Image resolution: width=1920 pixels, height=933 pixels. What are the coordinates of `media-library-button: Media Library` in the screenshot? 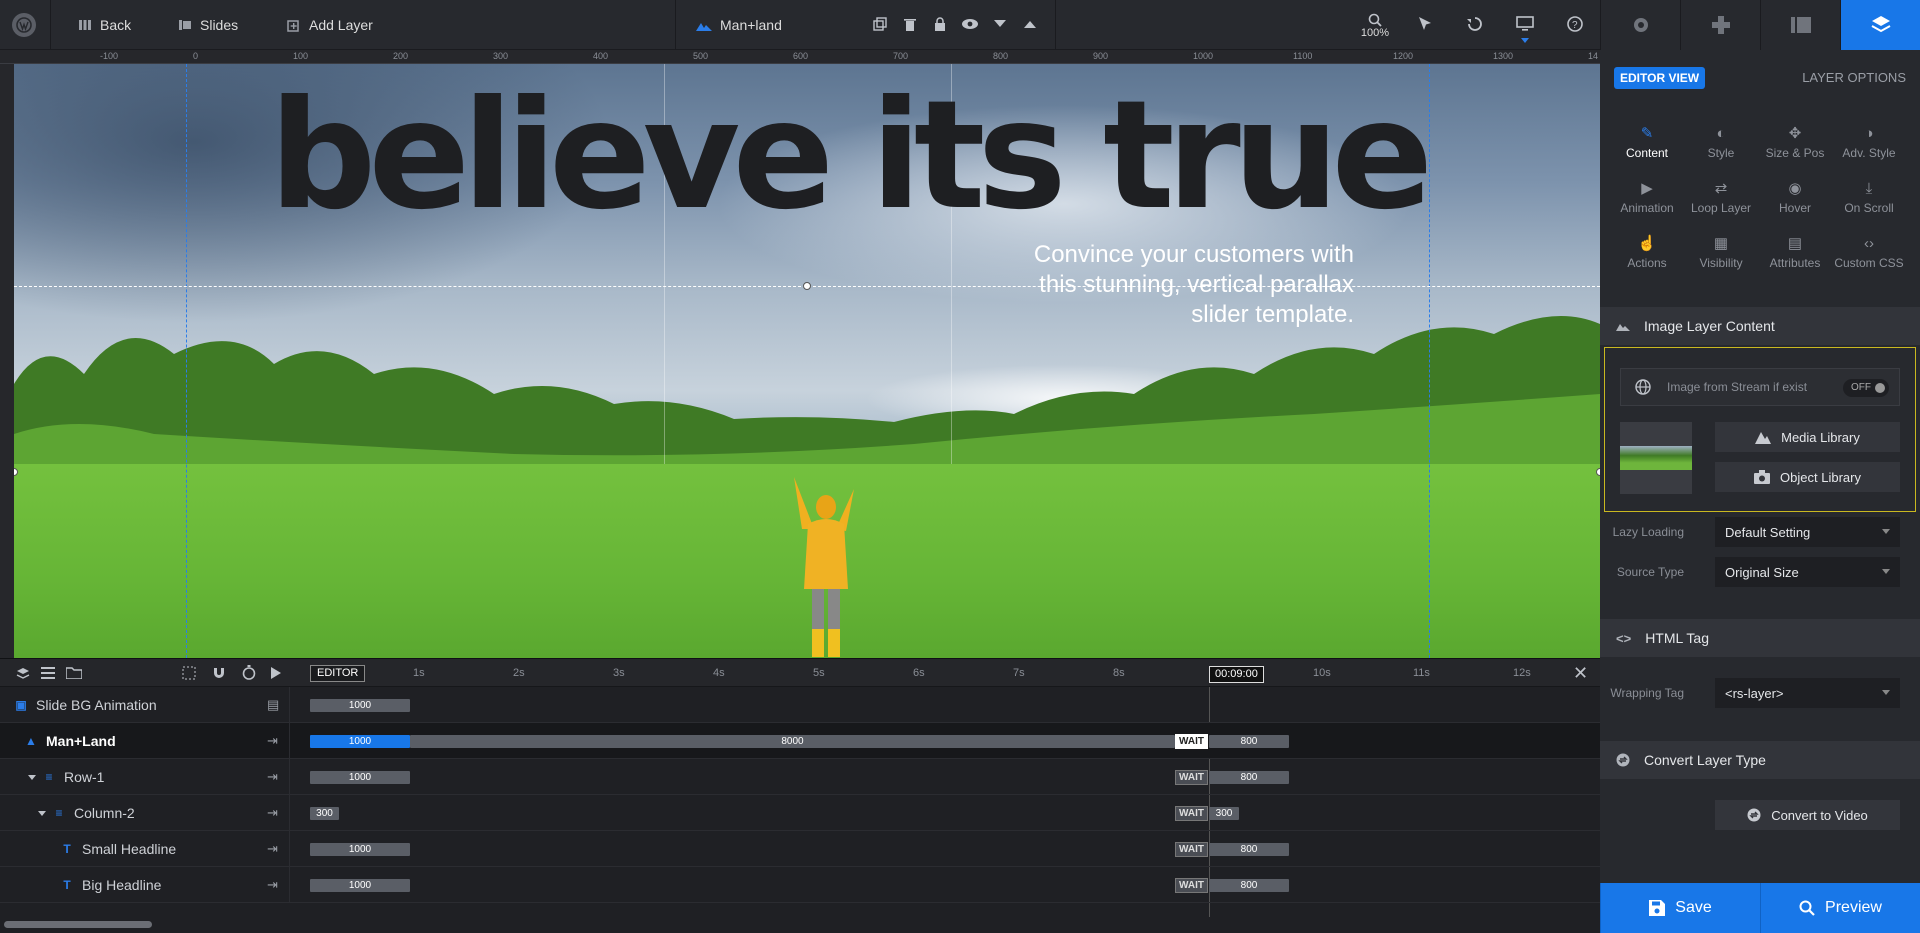 It's located at (1807, 437).